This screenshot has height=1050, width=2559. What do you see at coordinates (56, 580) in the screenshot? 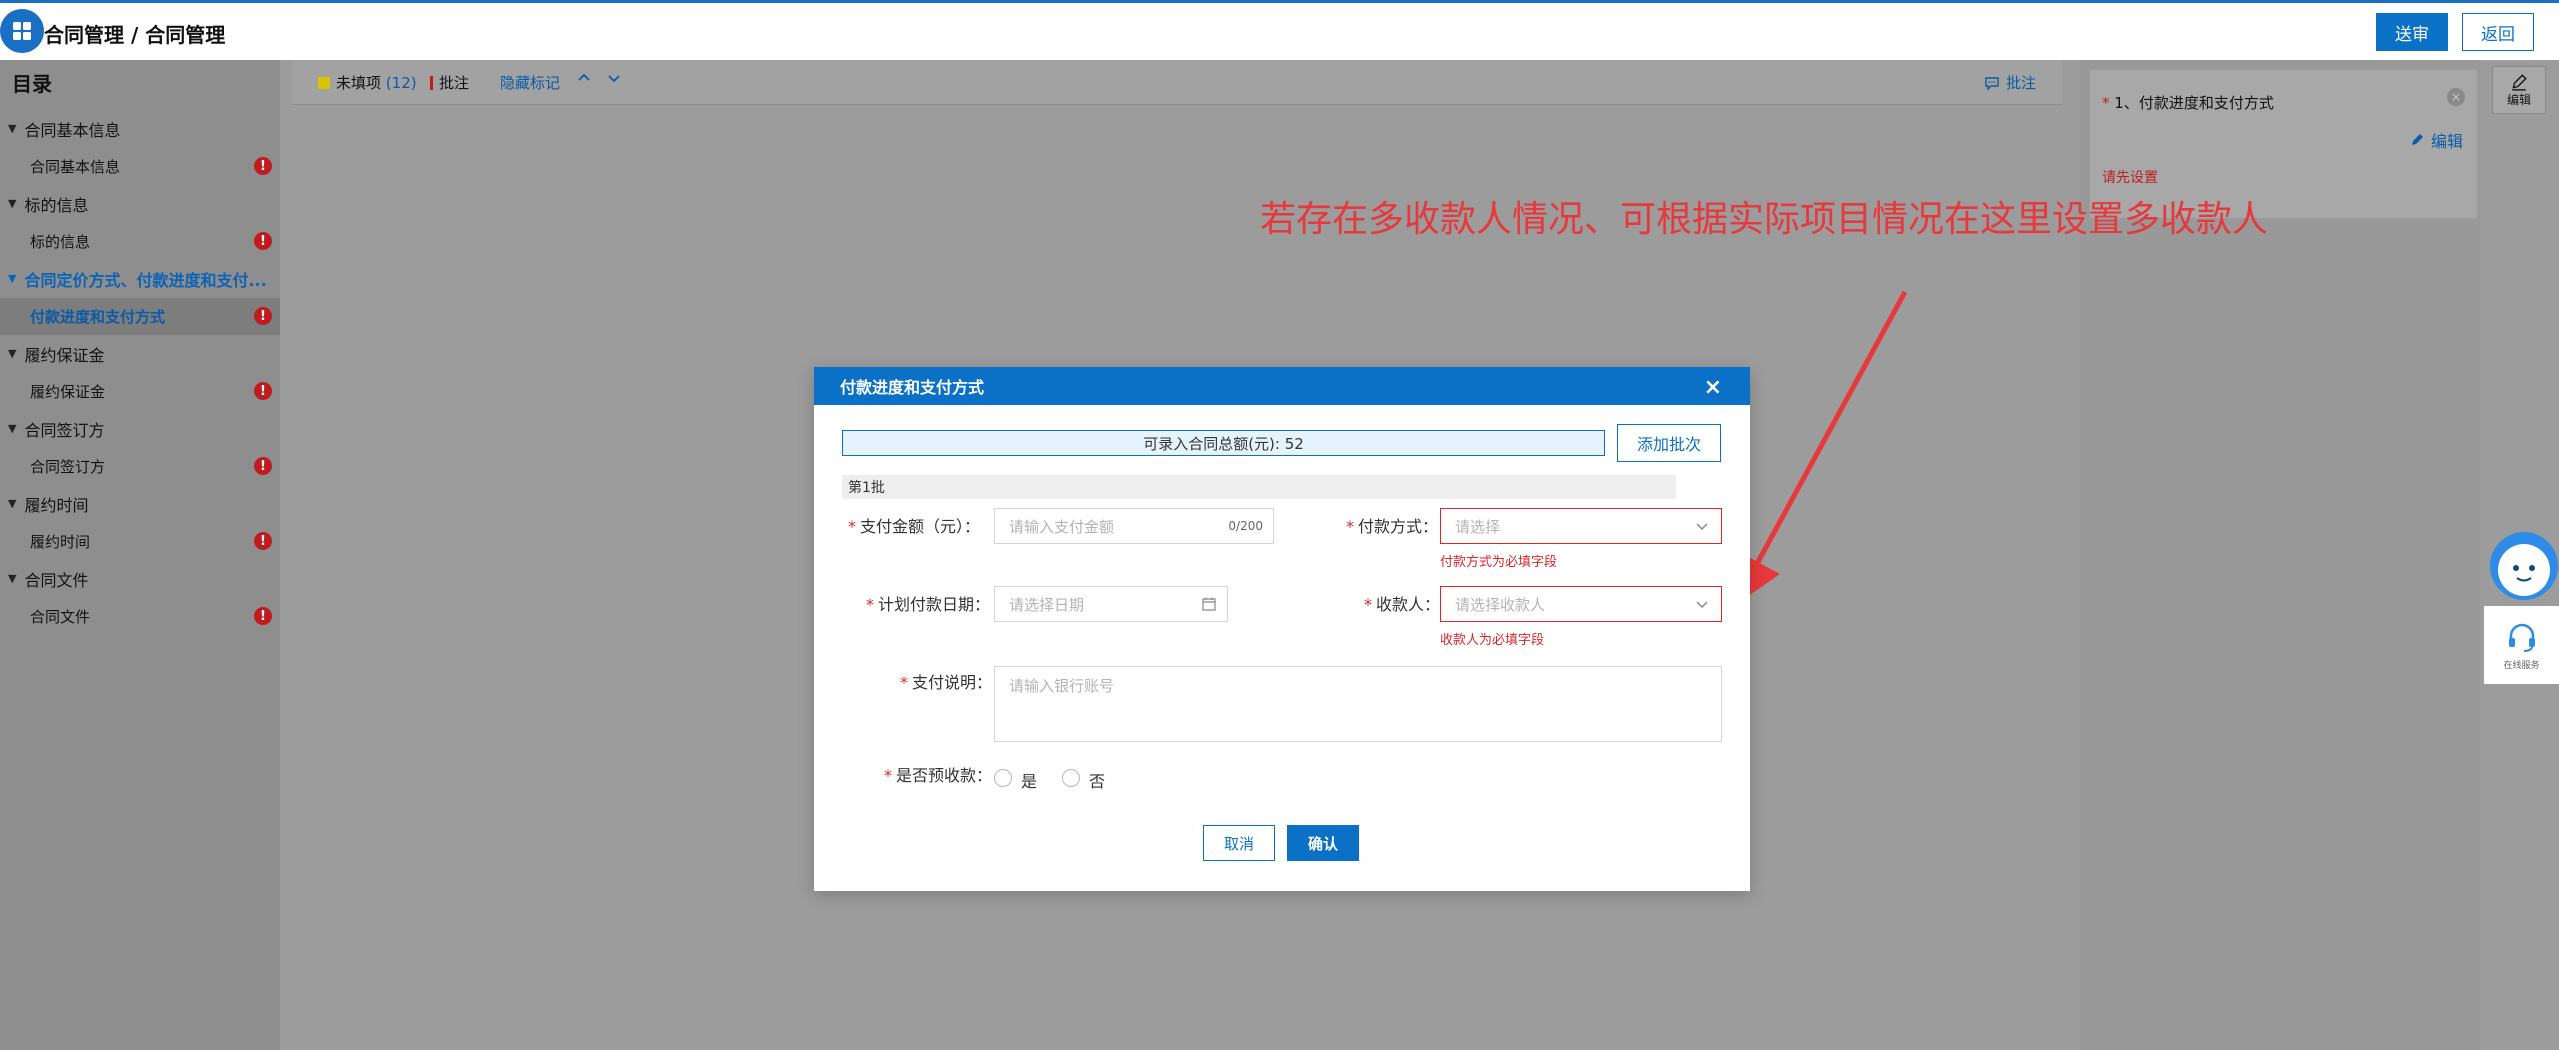
I see `toc-group-label: 合同文件` at bounding box center [56, 580].